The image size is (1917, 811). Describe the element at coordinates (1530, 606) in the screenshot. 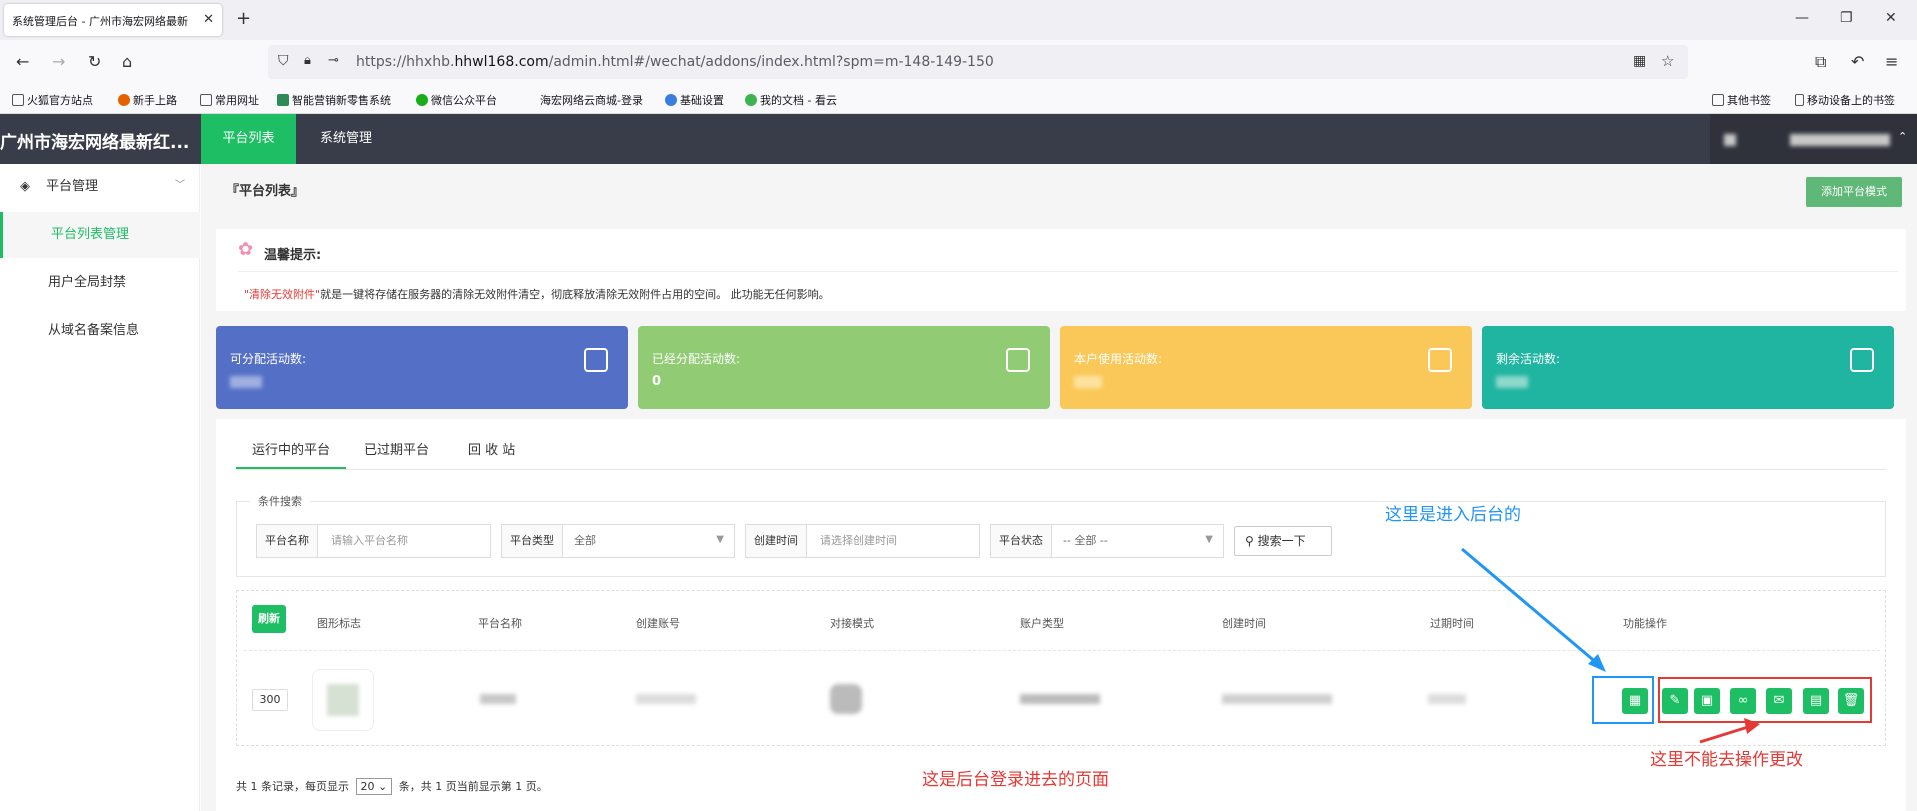

I see `blue-arrow` at that location.